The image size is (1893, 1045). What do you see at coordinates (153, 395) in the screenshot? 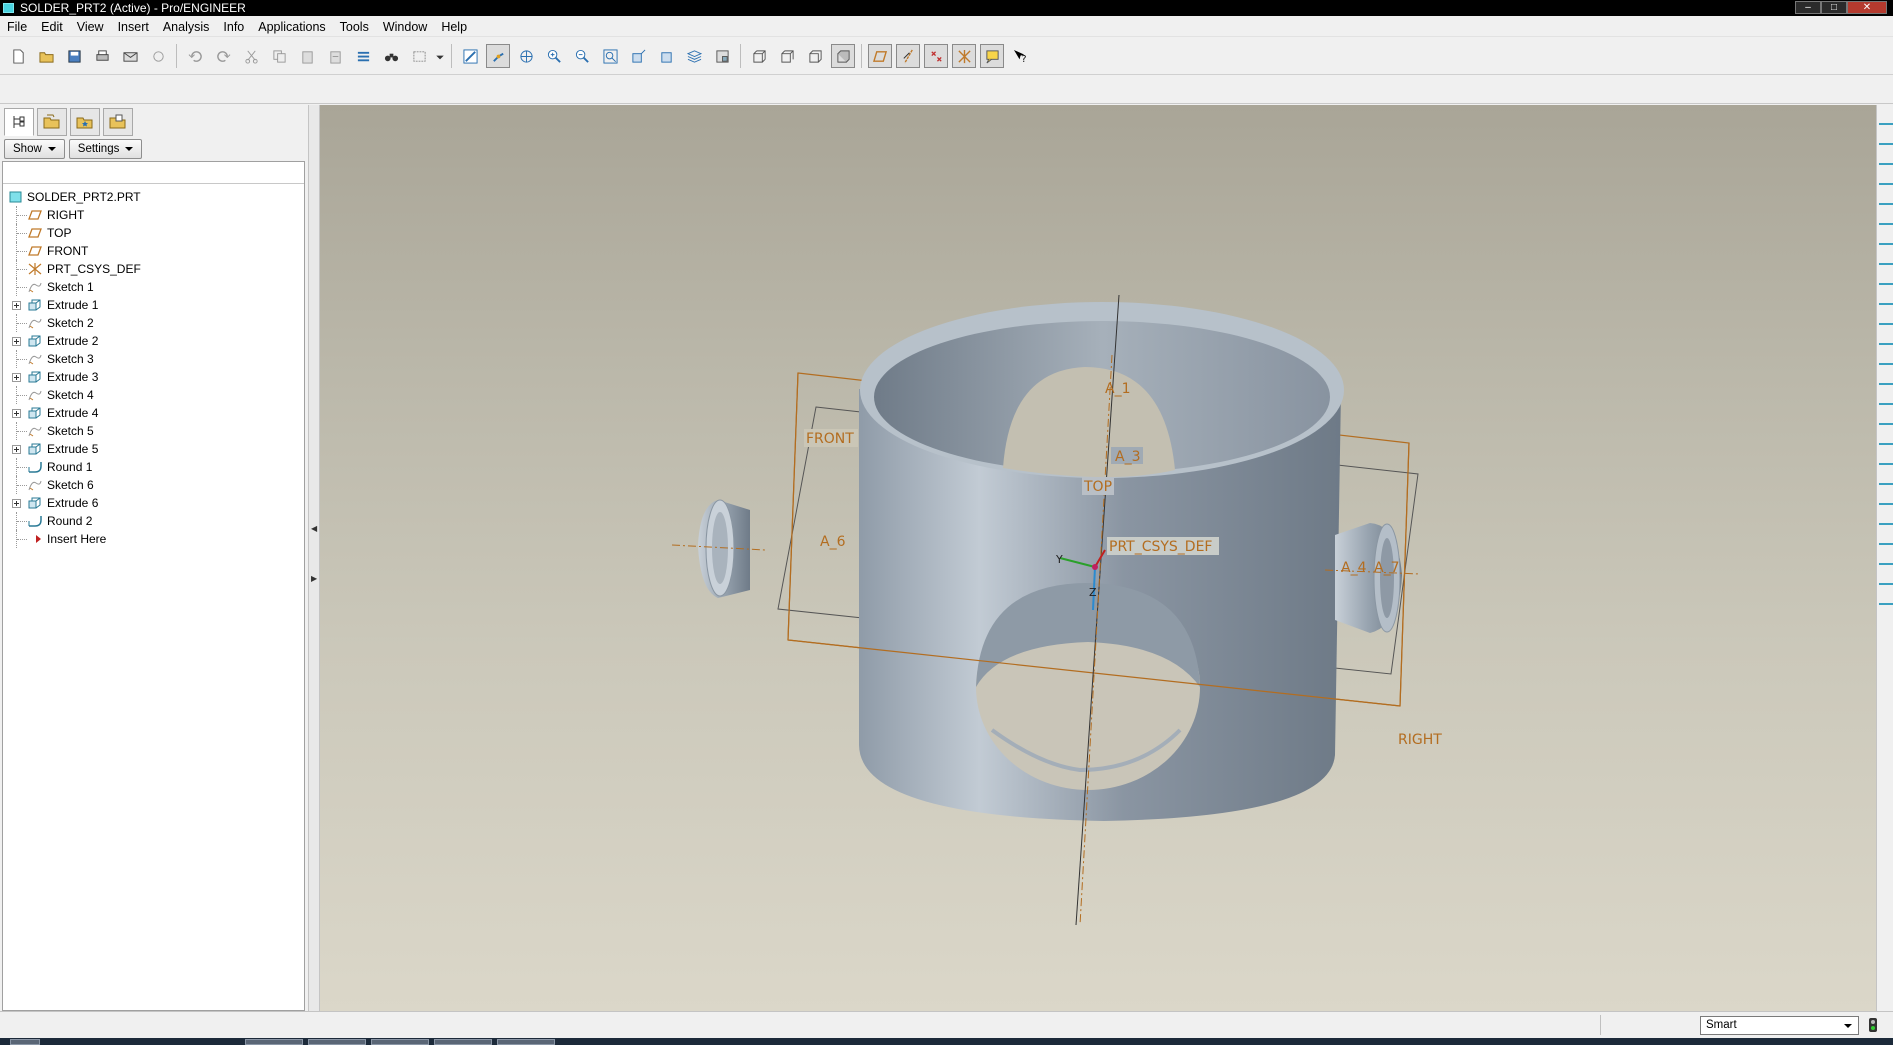
I see `tree-item: Sketch 4` at bounding box center [153, 395].